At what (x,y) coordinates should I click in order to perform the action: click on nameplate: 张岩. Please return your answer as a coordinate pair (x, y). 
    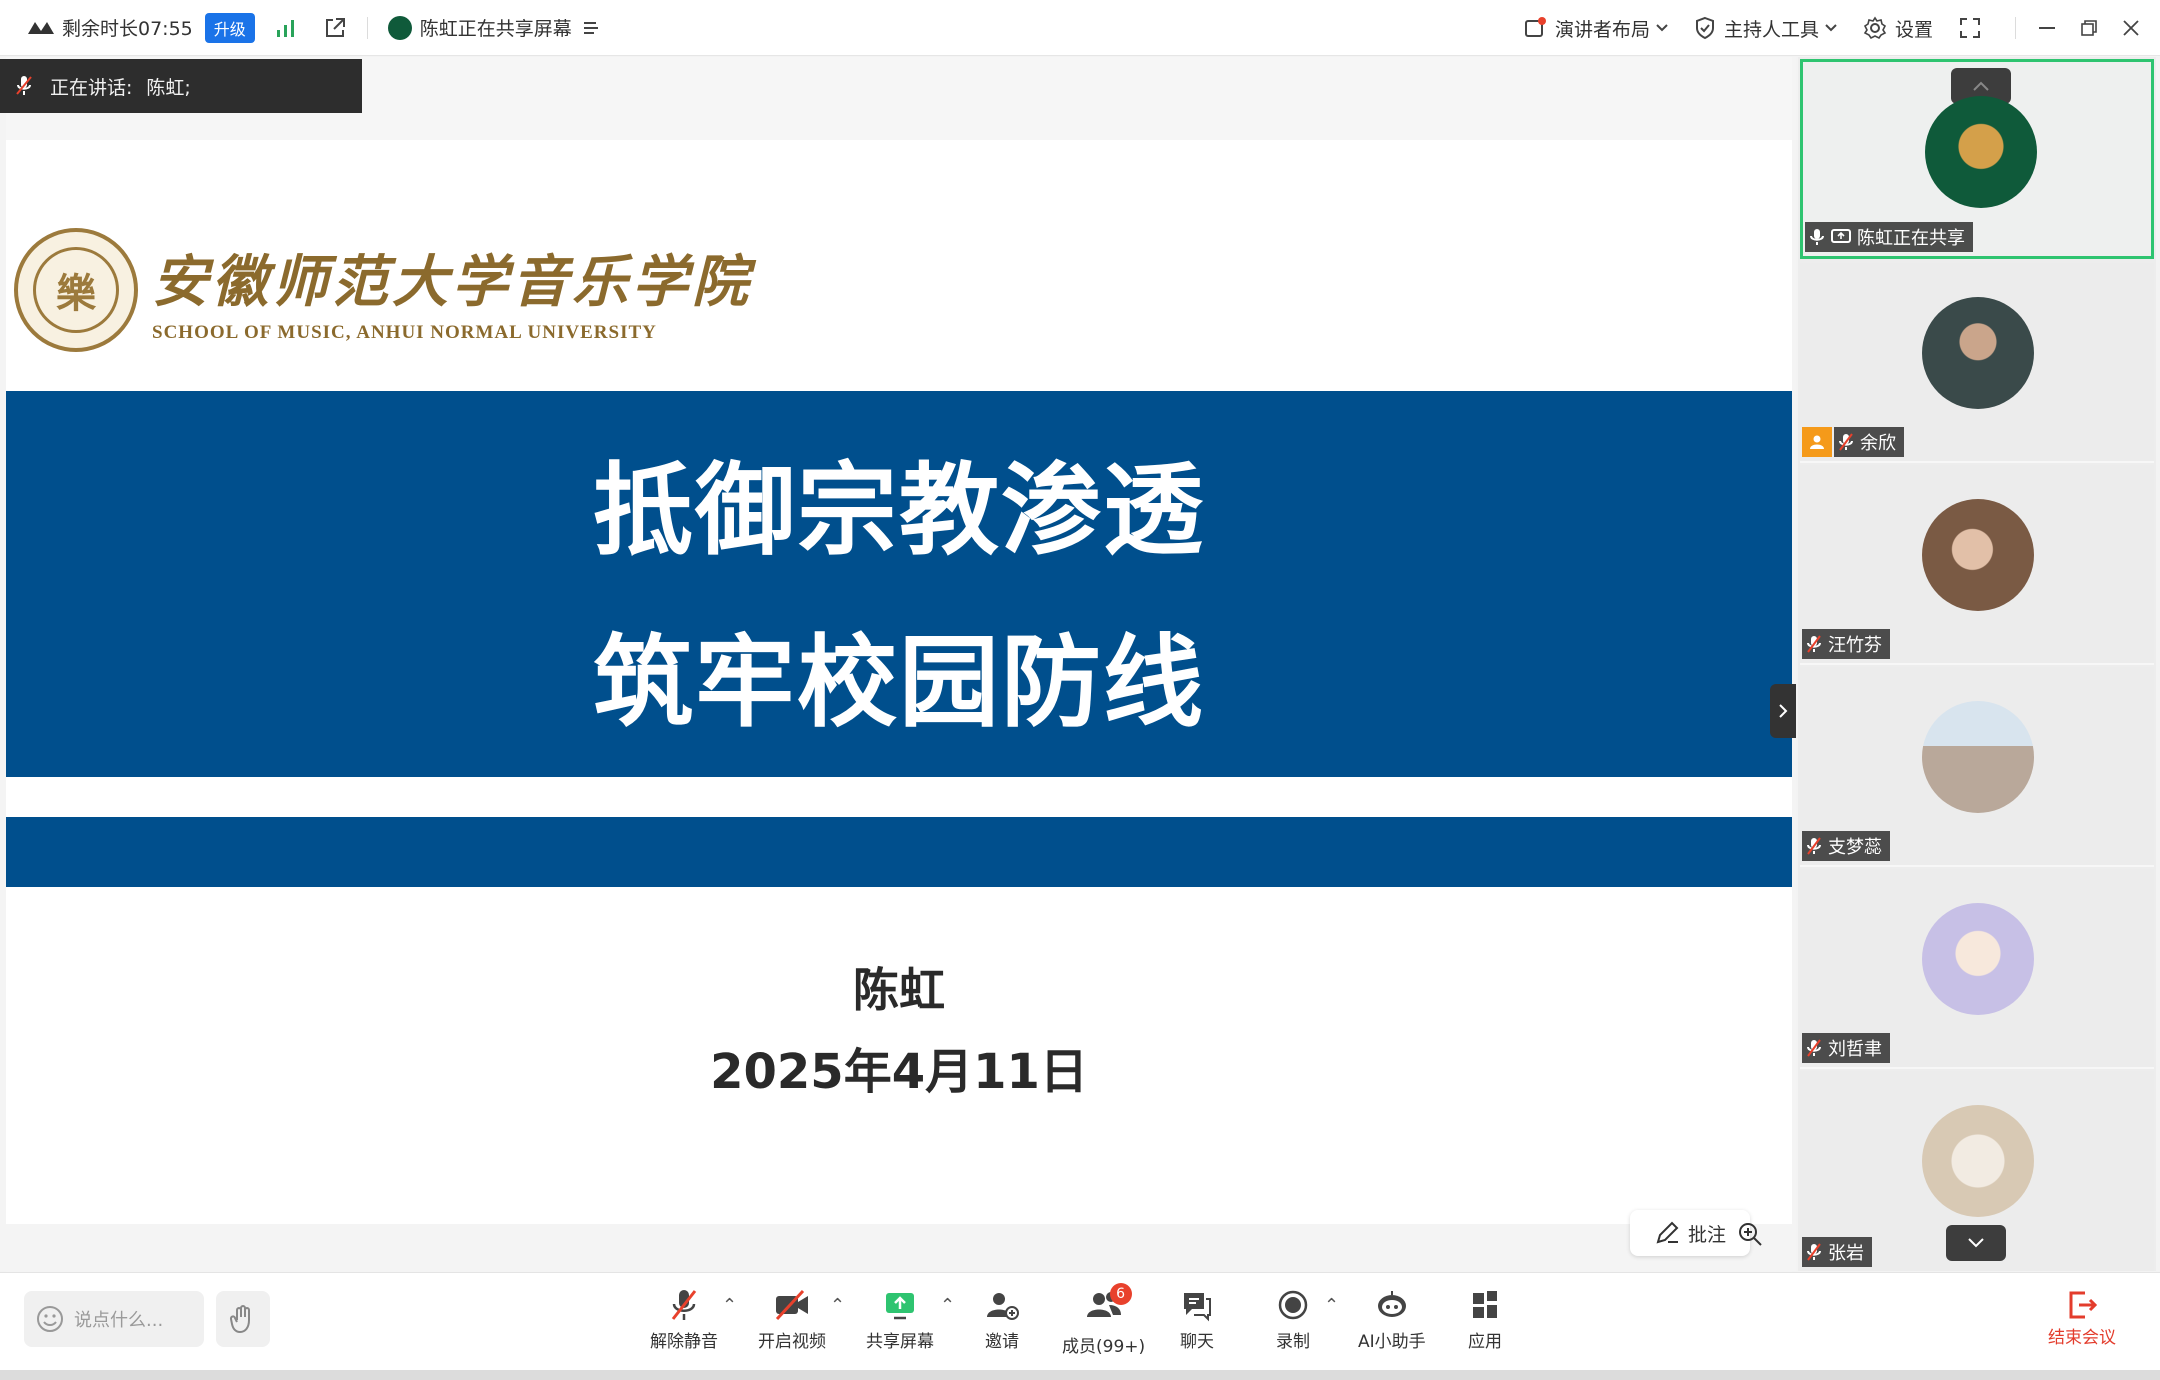
    Looking at the image, I should click on (1837, 1252).